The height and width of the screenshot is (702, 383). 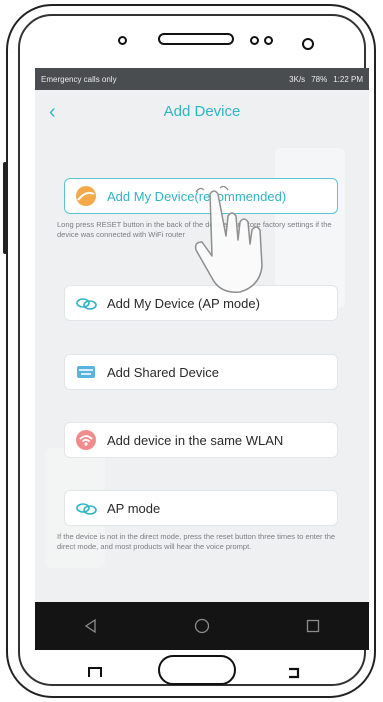 I want to click on ap-mode-button: AP mode, so click(x=201, y=508).